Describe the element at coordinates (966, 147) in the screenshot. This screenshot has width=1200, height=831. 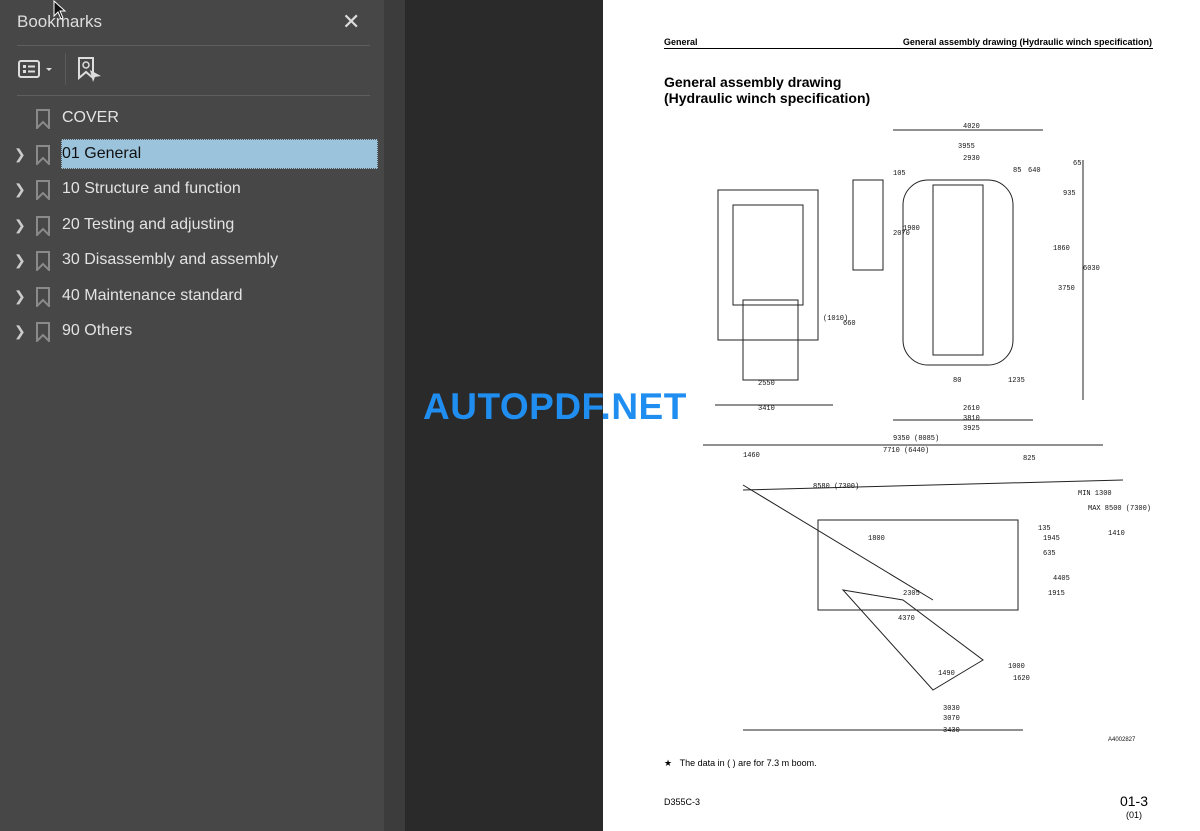
I see `dimension-label: 3955` at that location.